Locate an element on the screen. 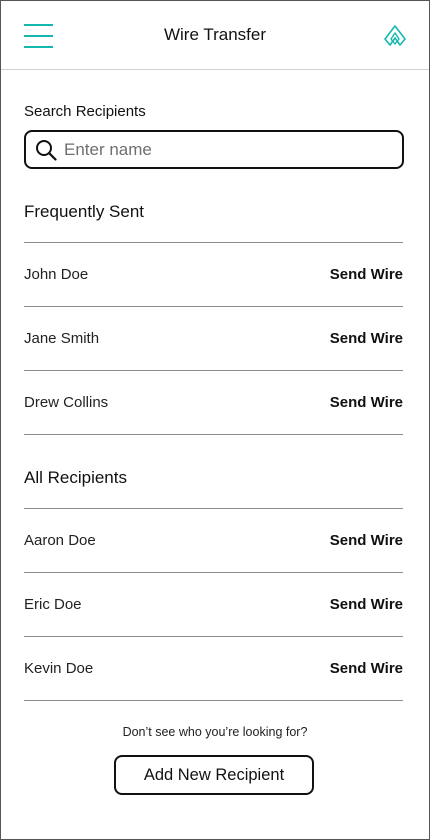 The image size is (430, 840). recipient-name: Kevin Doe is located at coordinates (59, 668).